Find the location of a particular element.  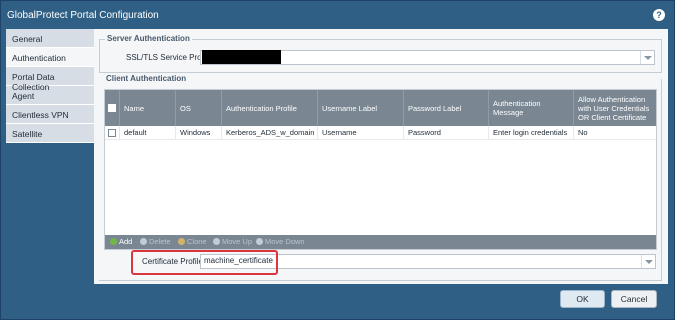

cell-auth-profile: Kerberos_ADS_w_domain is located at coordinates (270, 133).